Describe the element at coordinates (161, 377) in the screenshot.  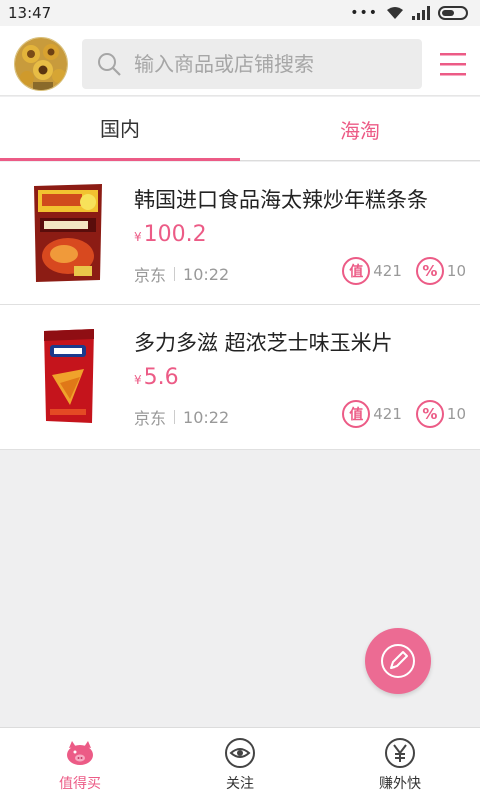
I see `price-value: 5.6` at that location.